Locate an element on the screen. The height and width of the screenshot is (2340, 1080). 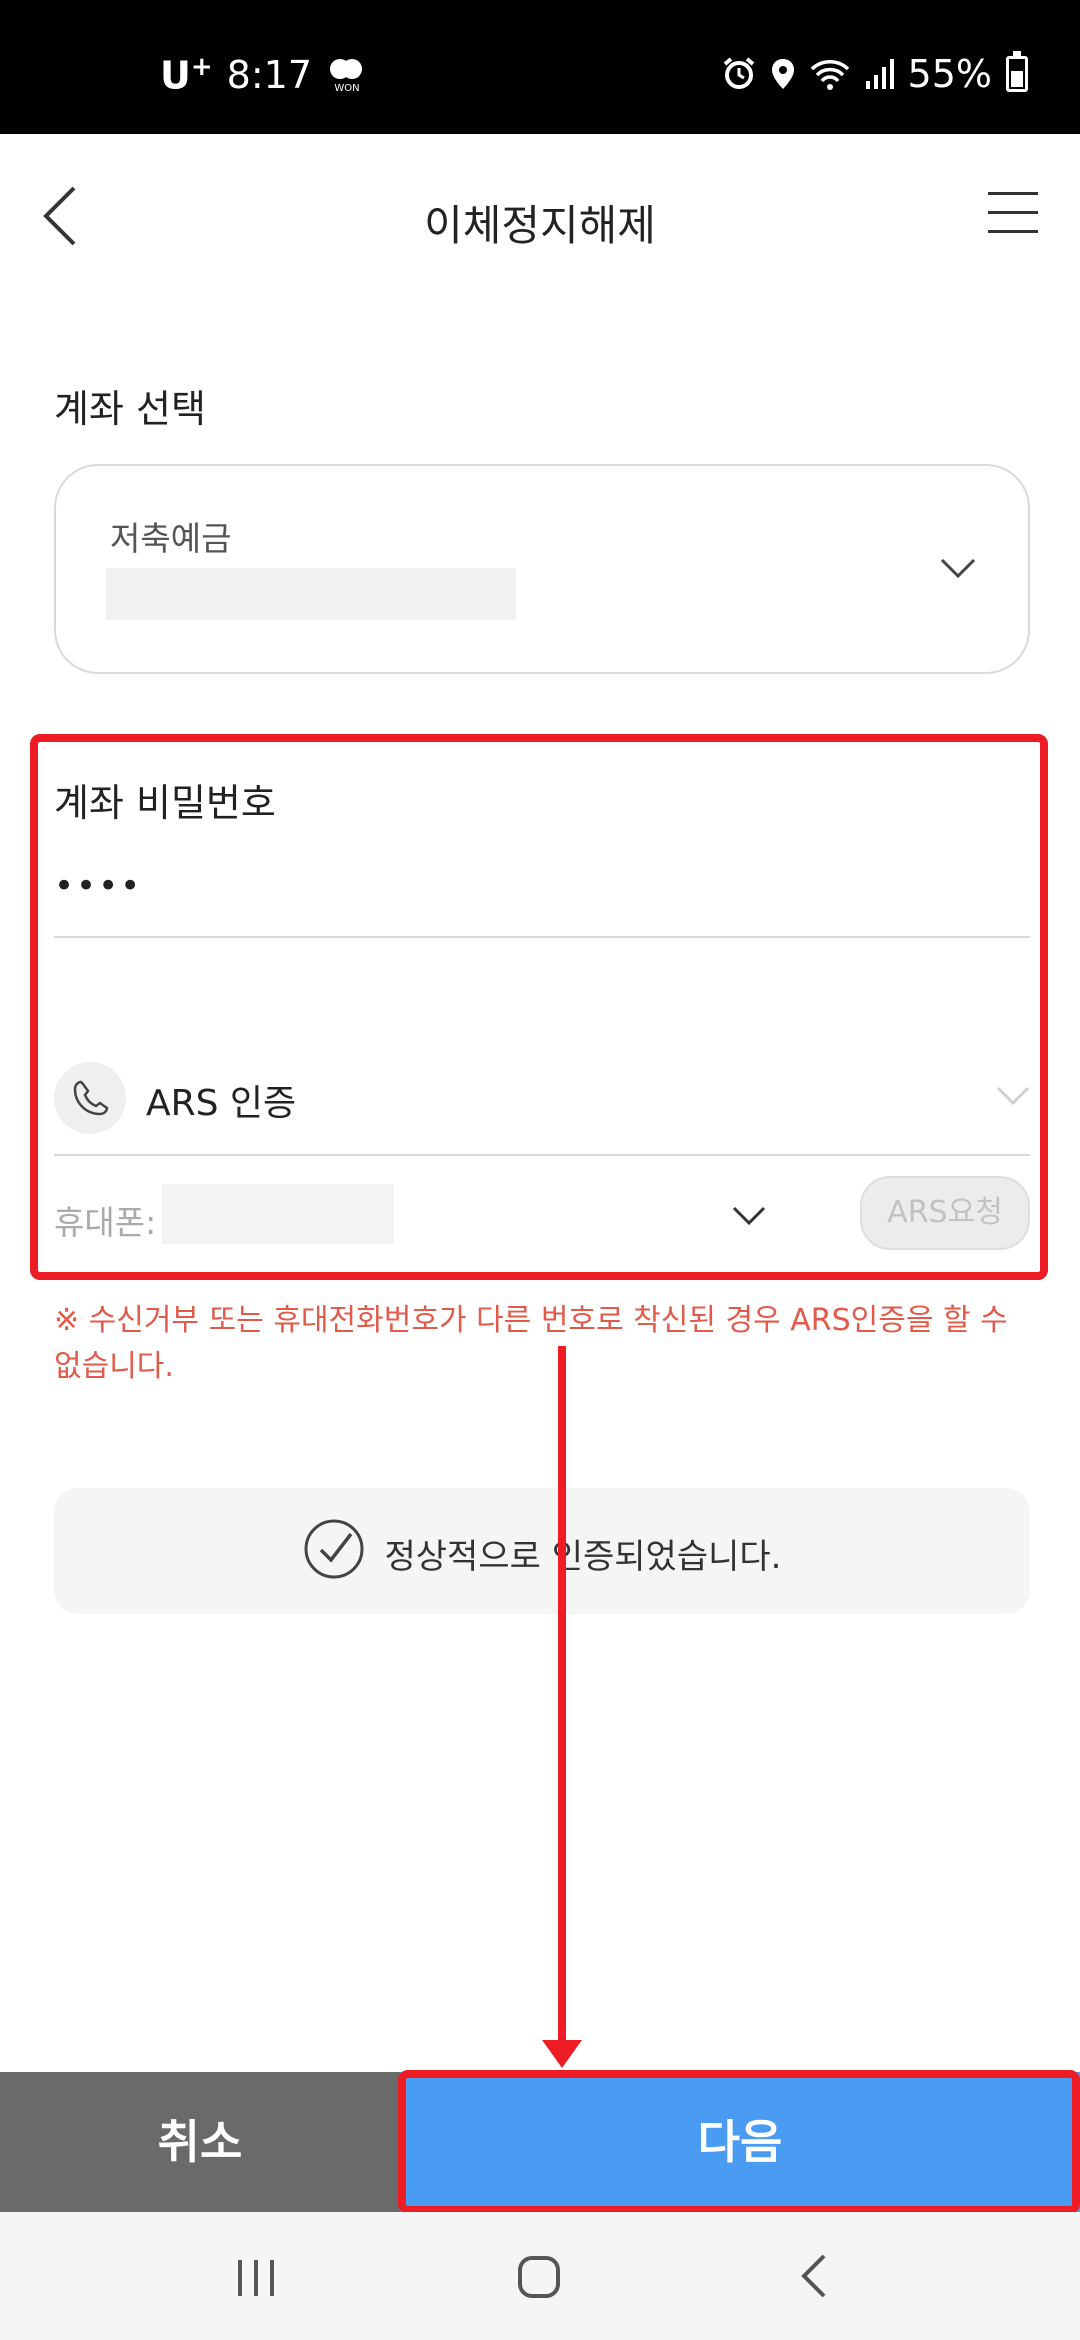
highlight-box-next is located at coordinates (739, 2142).